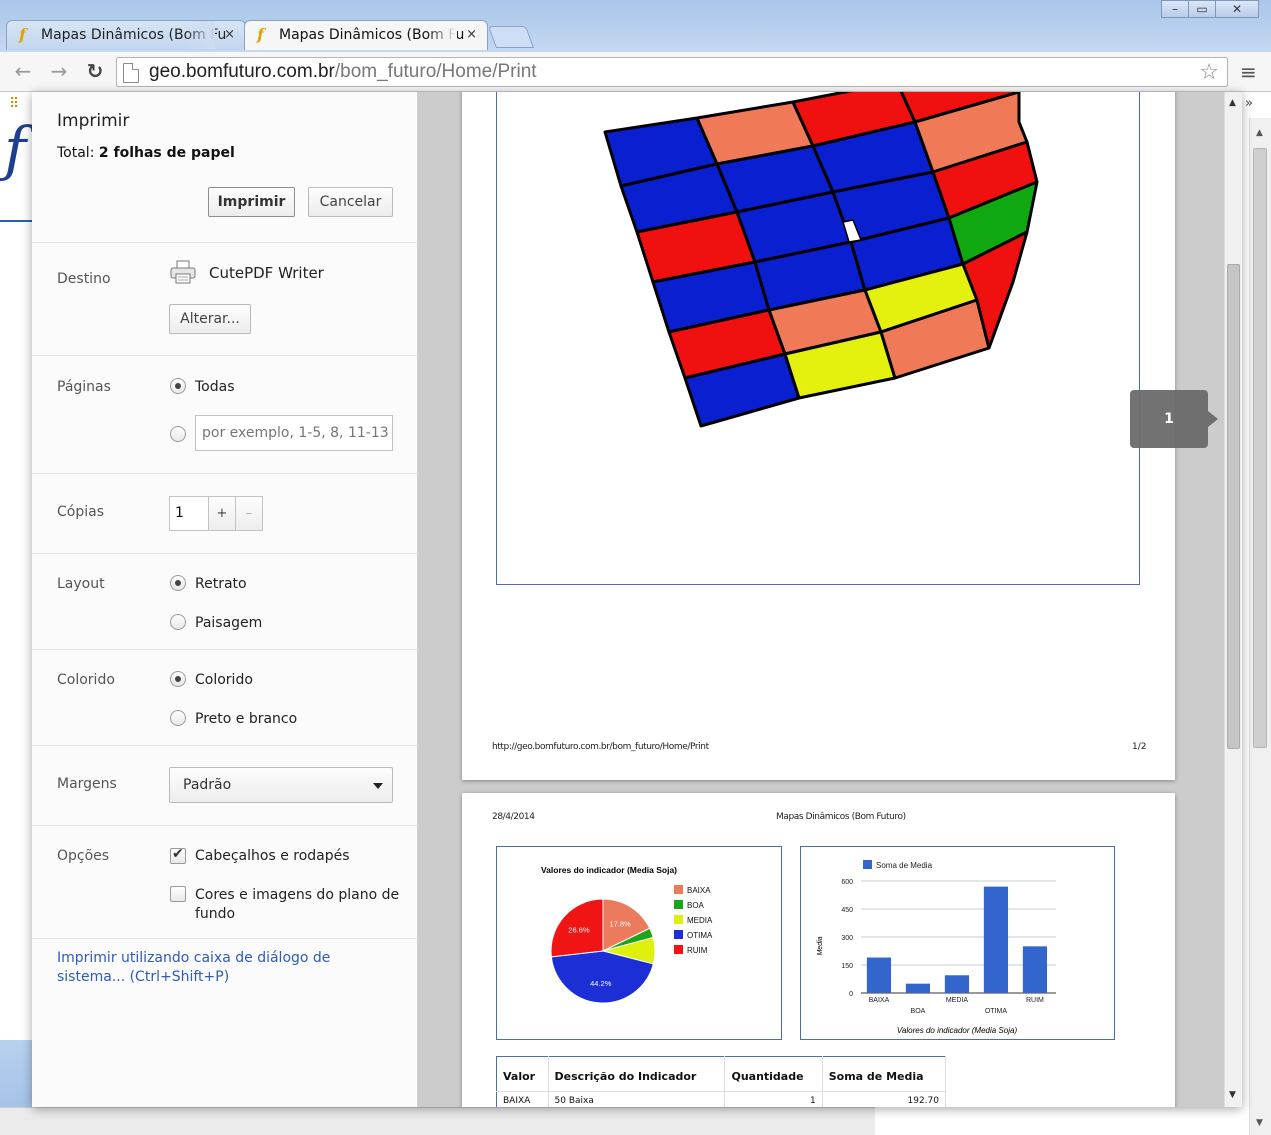 The image size is (1271, 1135). Describe the element at coordinates (215, 387) in the screenshot. I see `pages-all-label: Todas` at that location.